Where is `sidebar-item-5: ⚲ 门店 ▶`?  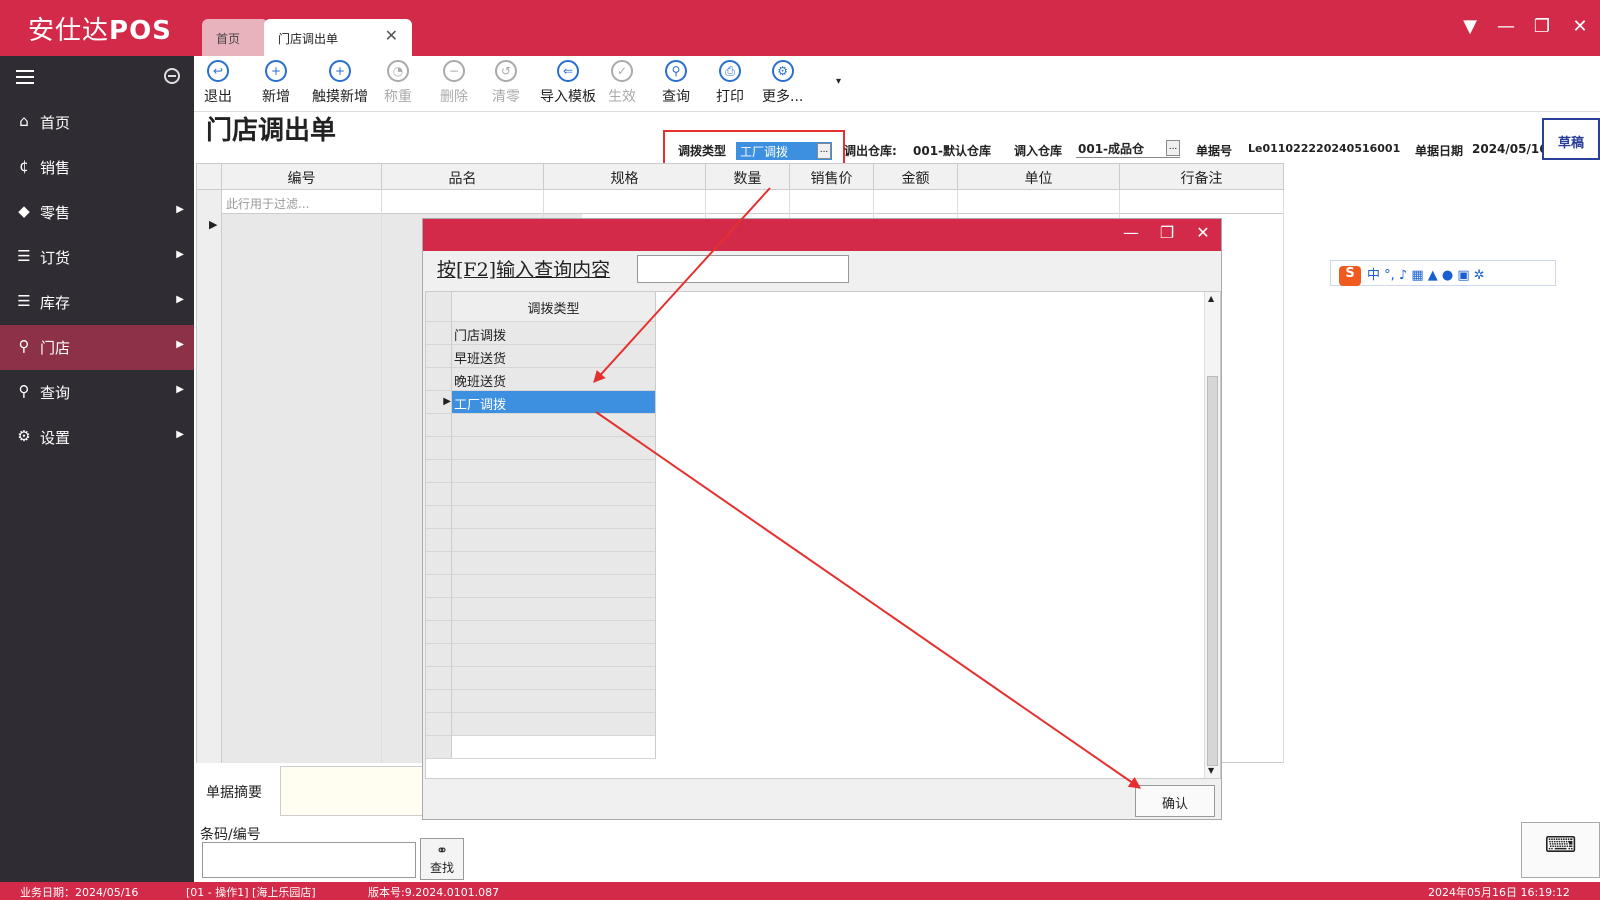
sidebar-item-5: ⚲ 门店 ▶ is located at coordinates (97, 347).